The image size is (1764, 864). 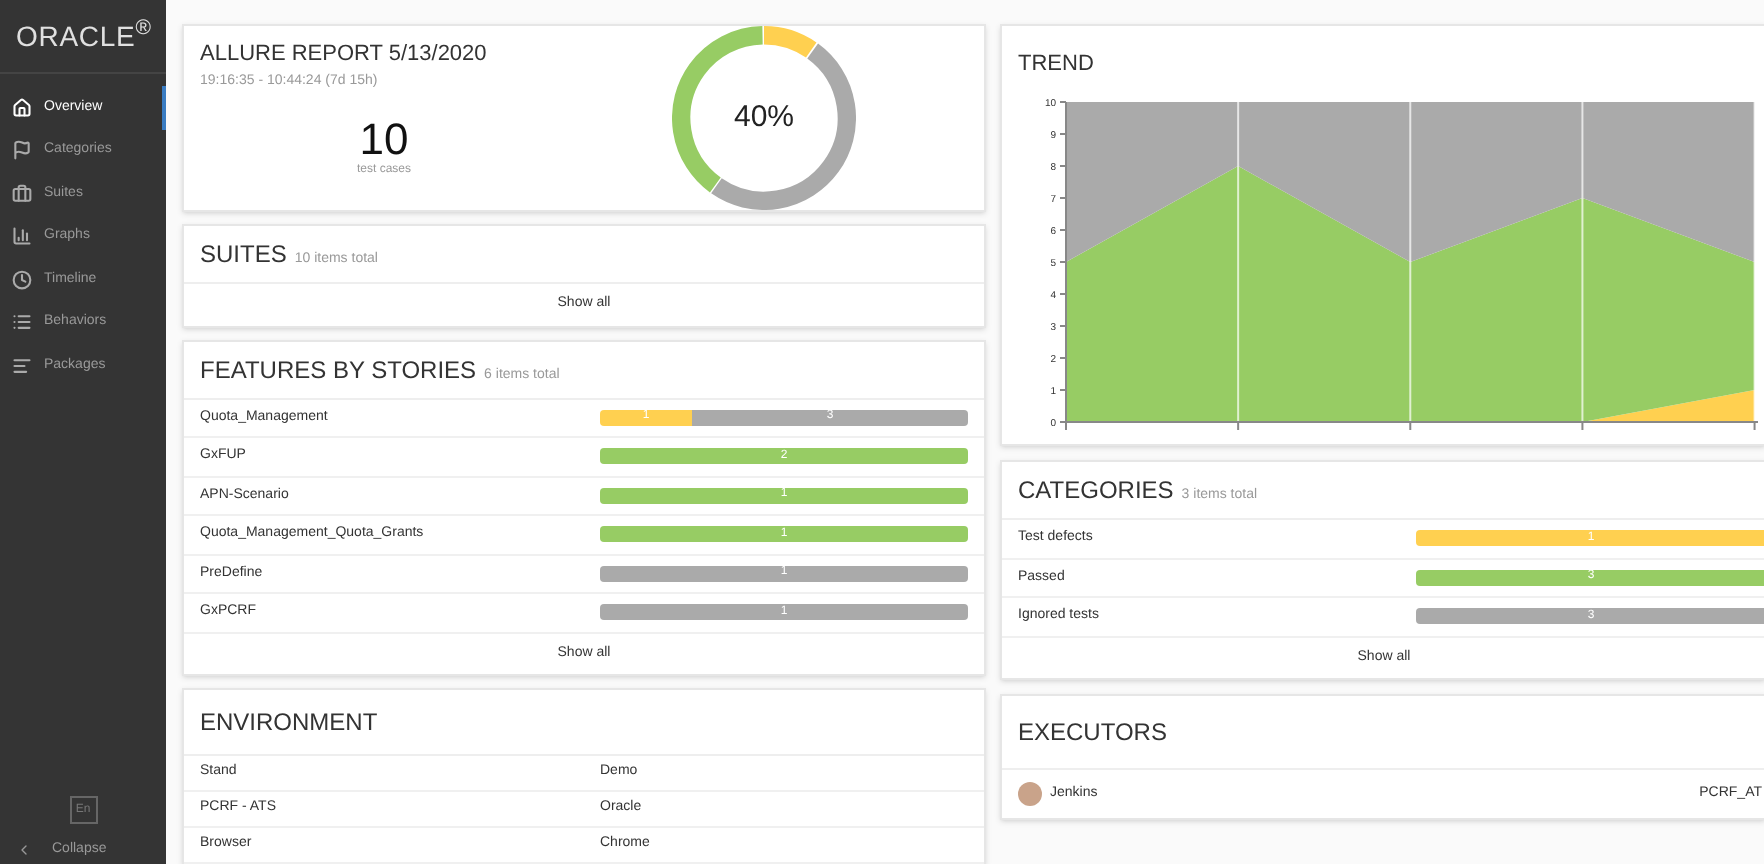 I want to click on logo: ORACLE$^{®}$, so click(x=84, y=35).